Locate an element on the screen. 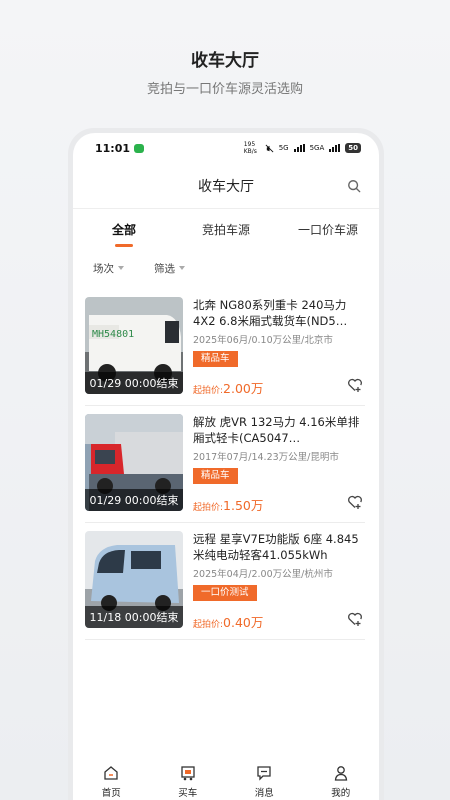 The height and width of the screenshot is (800, 450). home-icon is located at coordinates (111, 773).